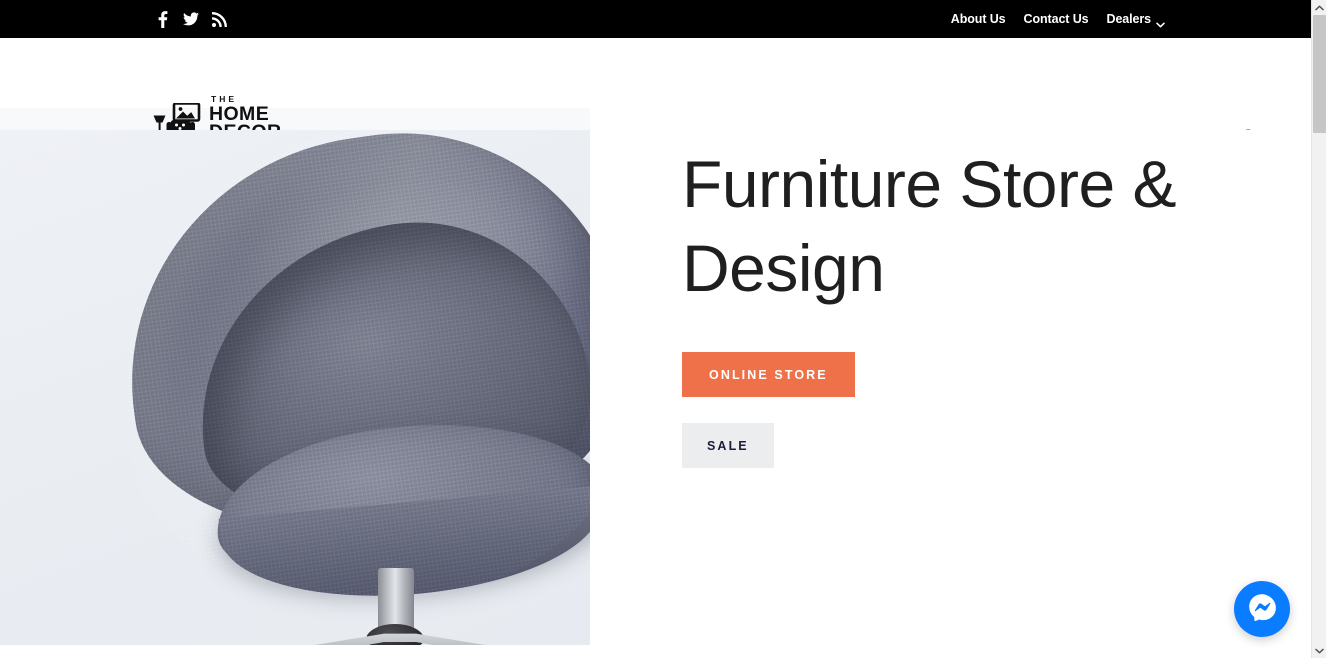 The height and width of the screenshot is (658, 1326). Describe the element at coordinates (1319, 74) in the screenshot. I see `scrollbar-thumb` at that location.